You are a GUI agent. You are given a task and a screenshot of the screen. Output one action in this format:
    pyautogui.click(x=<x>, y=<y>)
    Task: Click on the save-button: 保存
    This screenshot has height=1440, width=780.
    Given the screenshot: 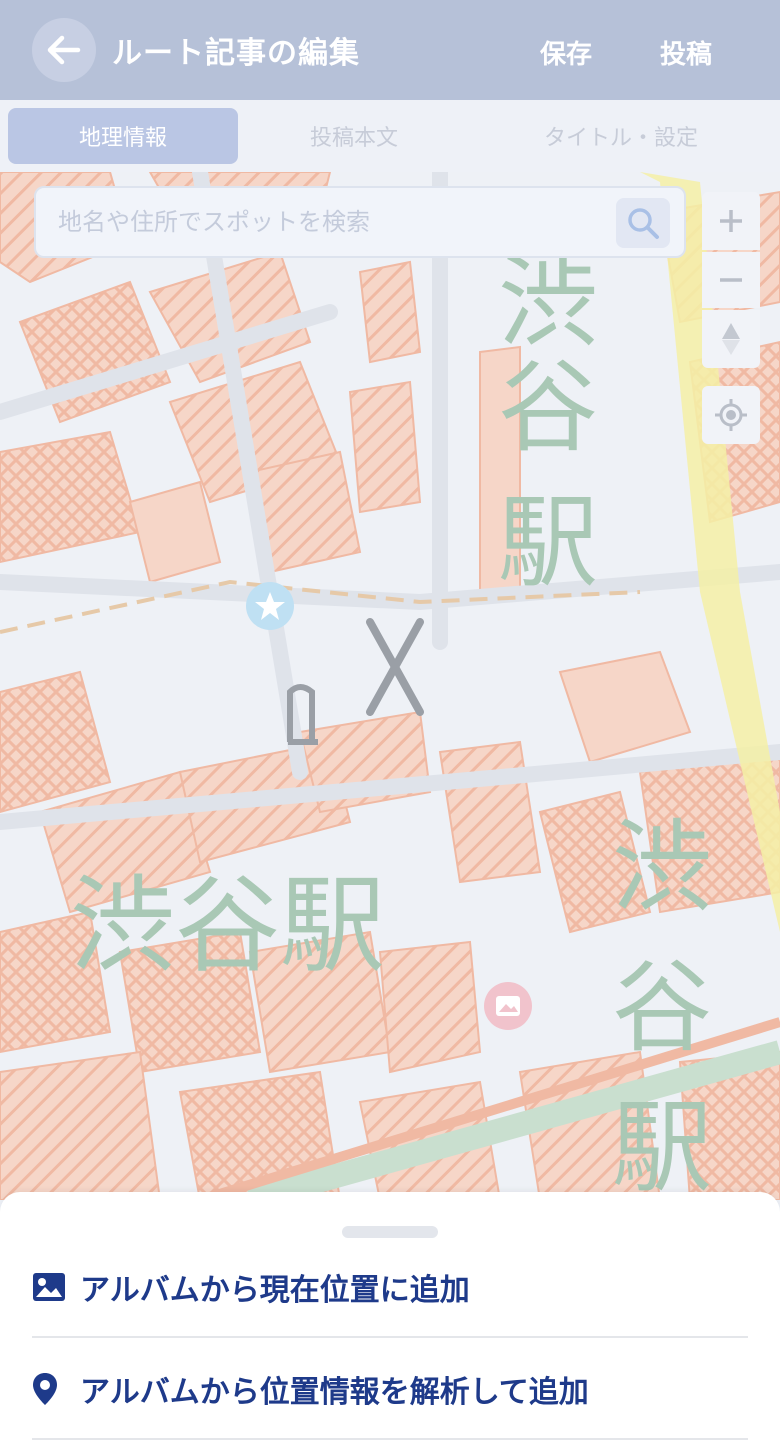 What is the action you would take?
    pyautogui.click(x=566, y=52)
    